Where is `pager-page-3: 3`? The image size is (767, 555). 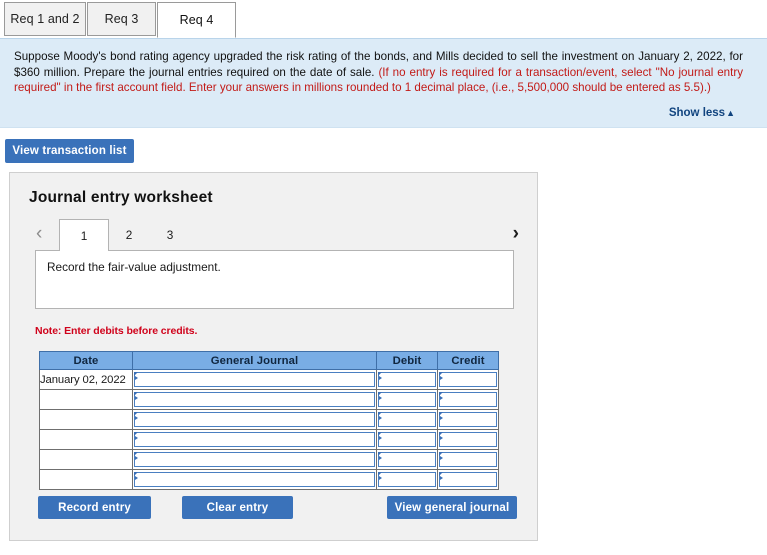
pager-page-3: 3 is located at coordinates (170, 234).